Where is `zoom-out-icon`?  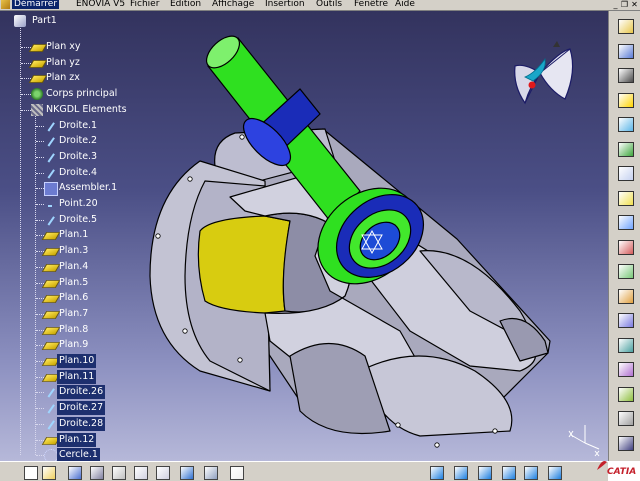 zoom-out-icon is located at coordinates (554, 472).